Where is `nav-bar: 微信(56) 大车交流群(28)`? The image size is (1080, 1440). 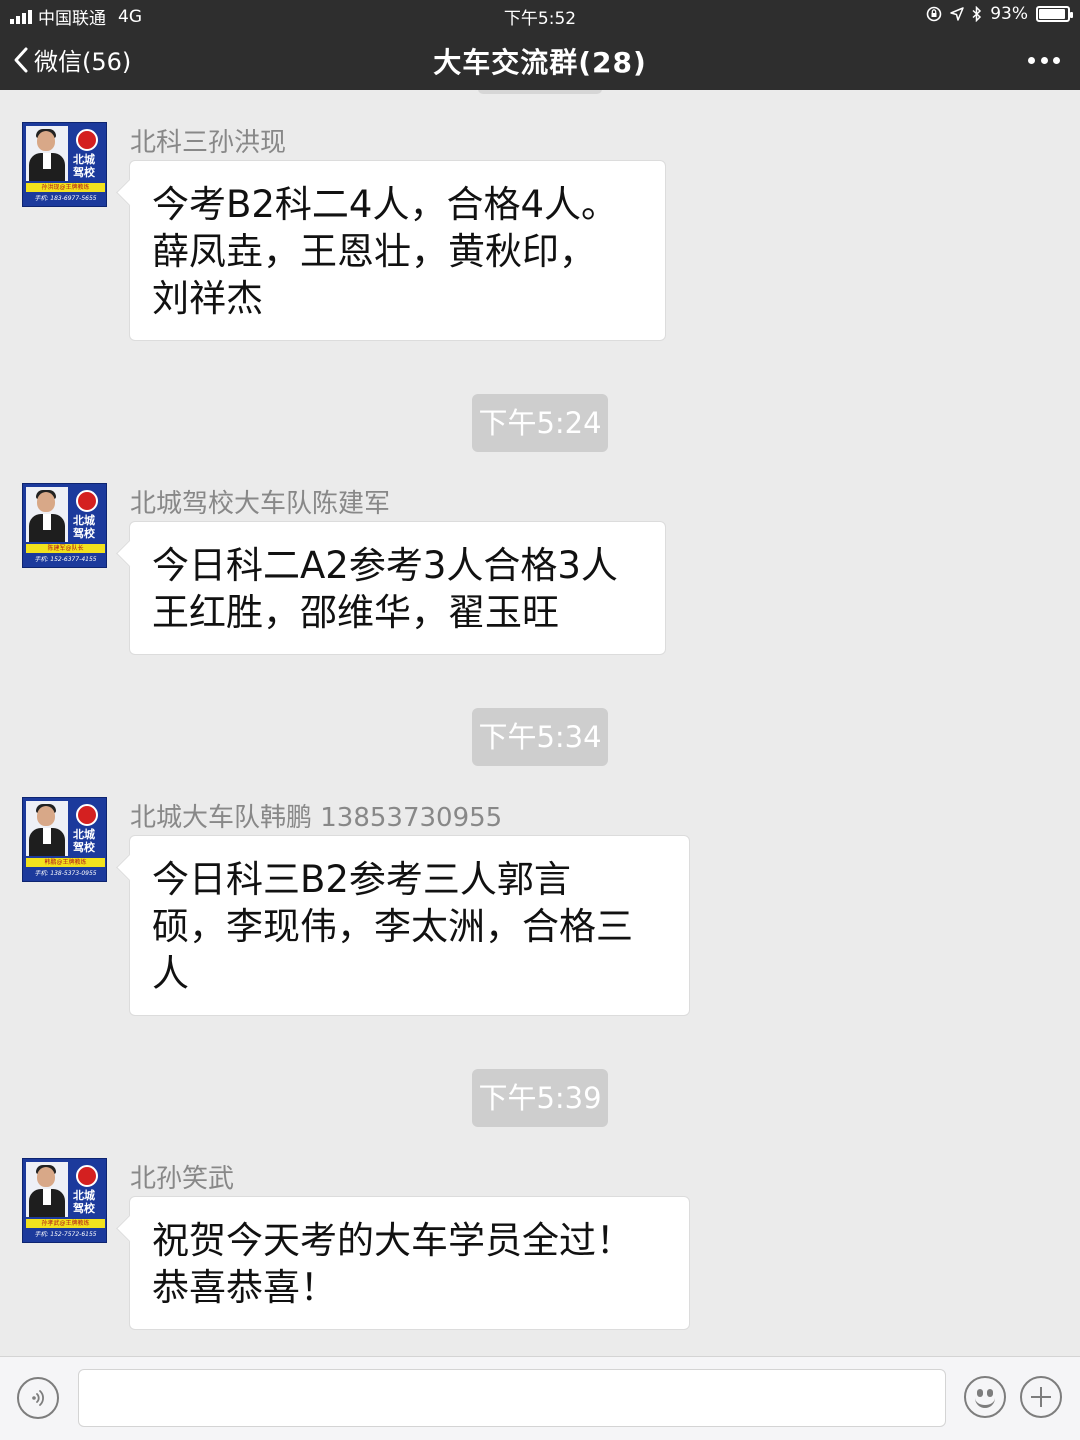 nav-bar: 微信(56) 大车交流群(28) is located at coordinates (540, 60).